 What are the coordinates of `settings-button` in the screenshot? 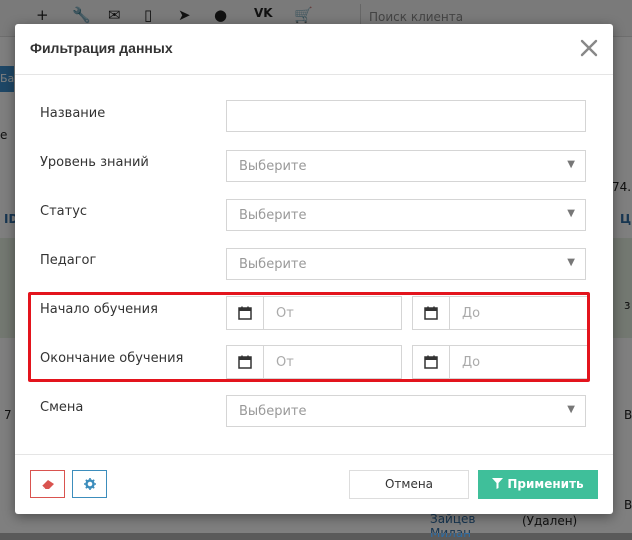 It's located at (89, 484).